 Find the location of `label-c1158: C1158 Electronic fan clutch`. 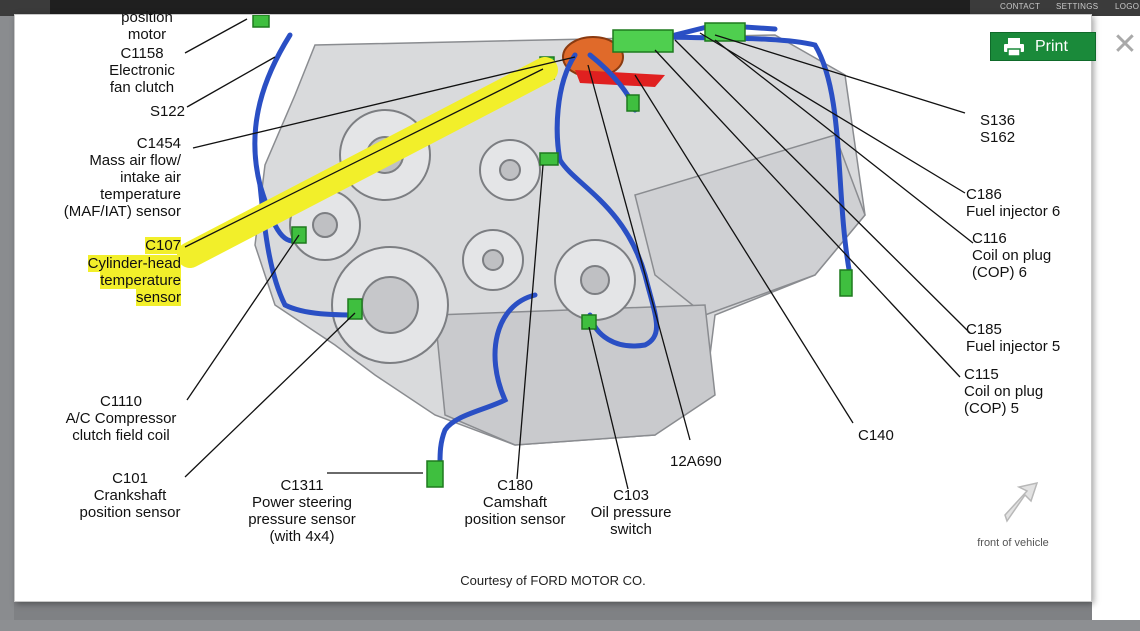

label-c1158: C1158 Electronic fan clutch is located at coordinates (142, 70).